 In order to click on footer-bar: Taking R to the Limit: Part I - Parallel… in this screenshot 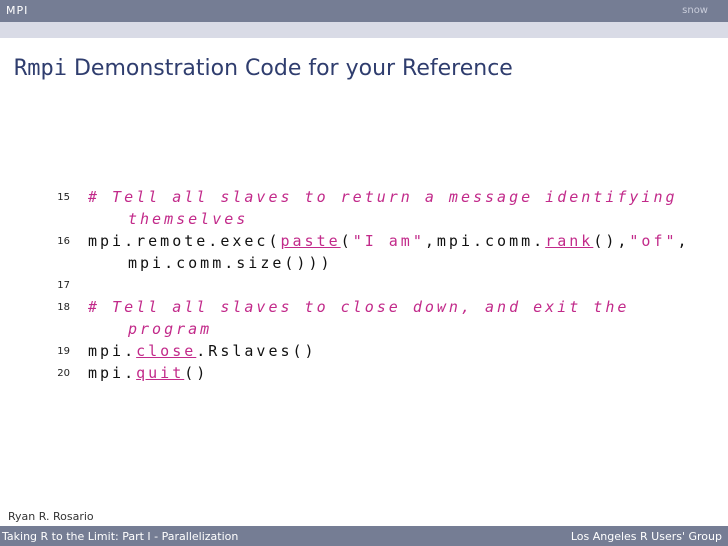, I will do `click(364, 536)`.